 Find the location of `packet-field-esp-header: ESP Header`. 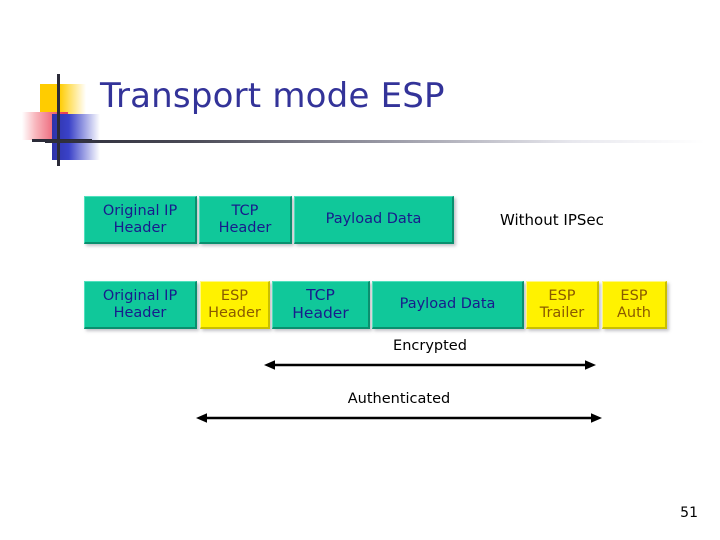

packet-field-esp-header: ESP Header is located at coordinates (235, 305).